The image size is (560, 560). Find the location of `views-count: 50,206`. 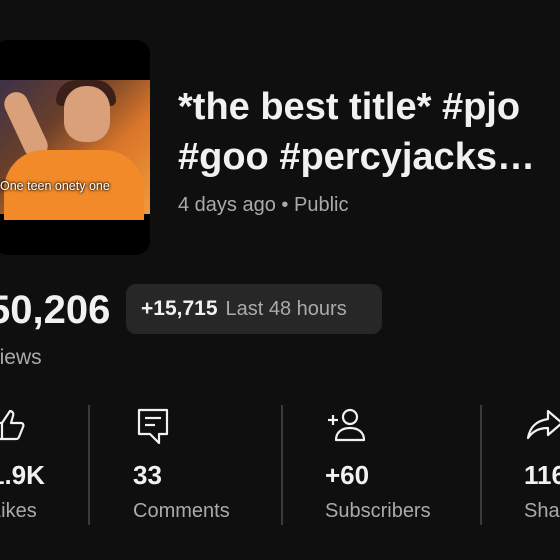

views-count: 50,206 is located at coordinates (55, 310).